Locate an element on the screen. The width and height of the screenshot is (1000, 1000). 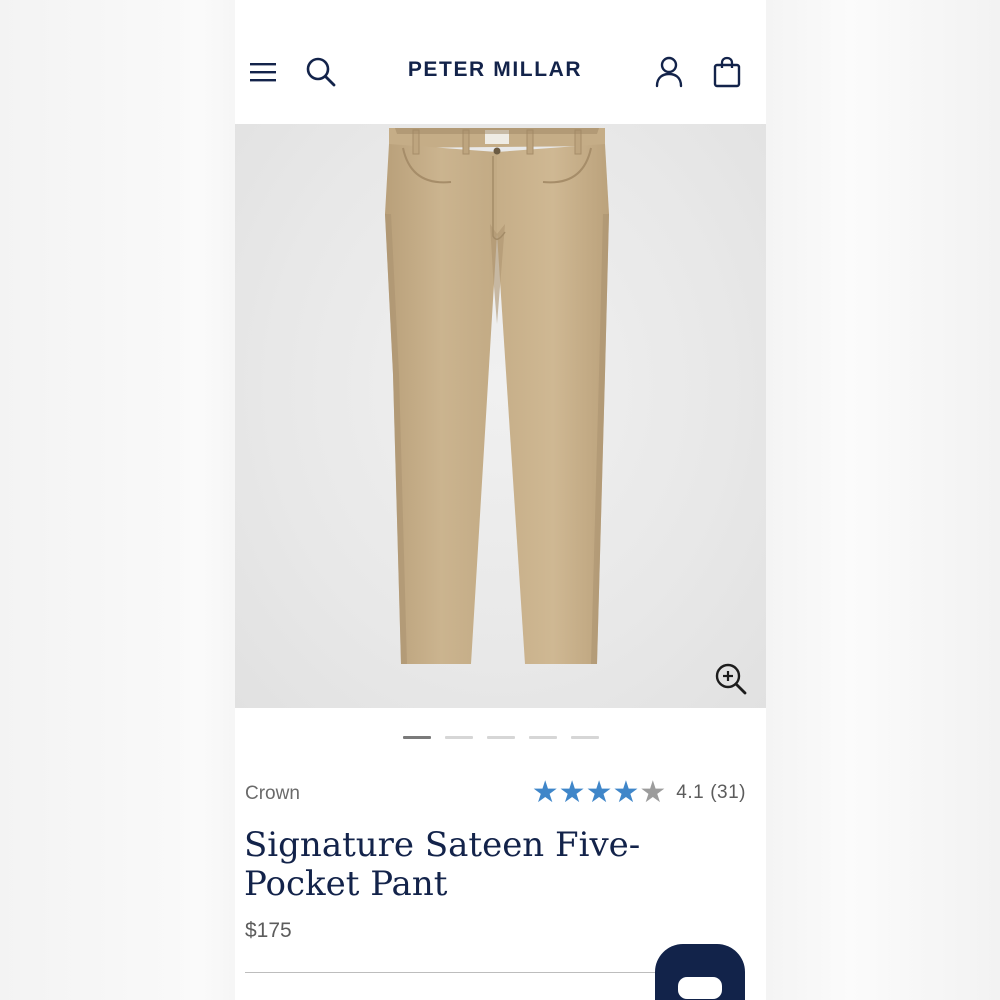
site-header: PETER MILLAR is located at coordinates (500, 62).